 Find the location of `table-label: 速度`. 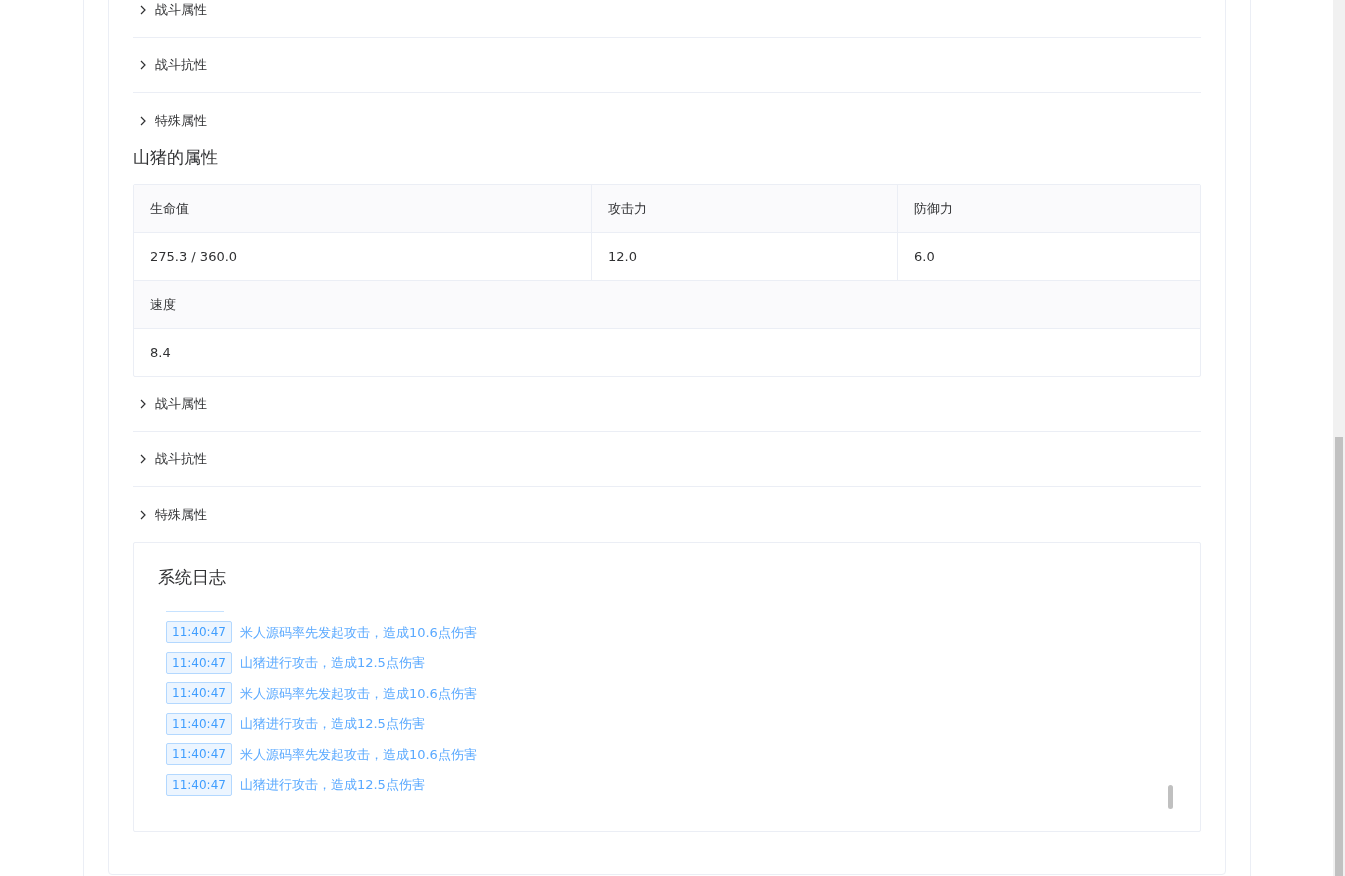

table-label: 速度 is located at coordinates (163, 304).